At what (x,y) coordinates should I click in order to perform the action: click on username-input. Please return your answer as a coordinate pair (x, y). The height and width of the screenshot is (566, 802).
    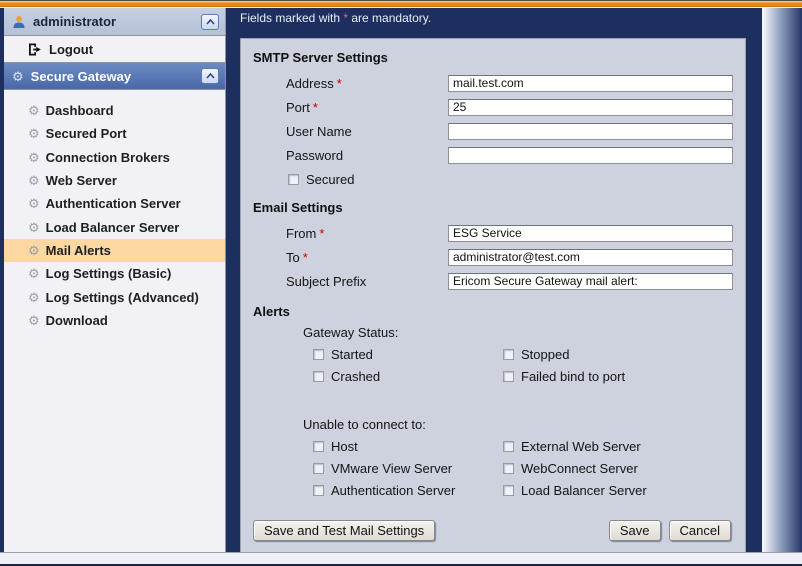
    Looking at the image, I should click on (590, 131).